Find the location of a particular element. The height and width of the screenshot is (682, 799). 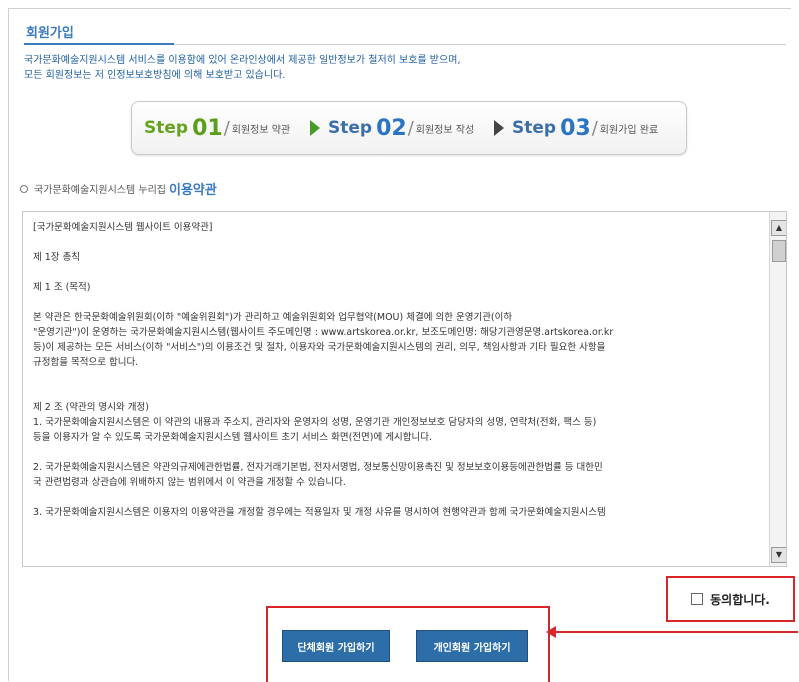

scroll-thumb is located at coordinates (779, 251).